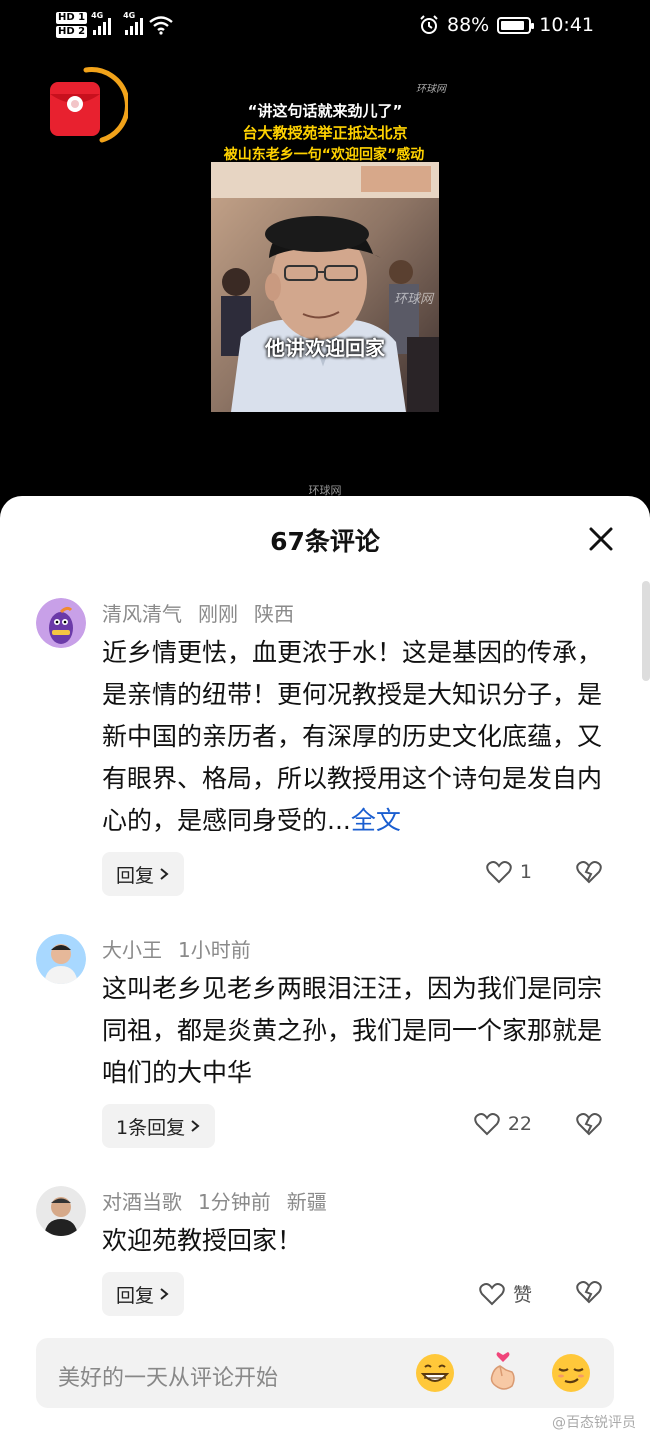 This screenshot has width=650, height=1444. I want to click on battery-icon, so click(516, 25).